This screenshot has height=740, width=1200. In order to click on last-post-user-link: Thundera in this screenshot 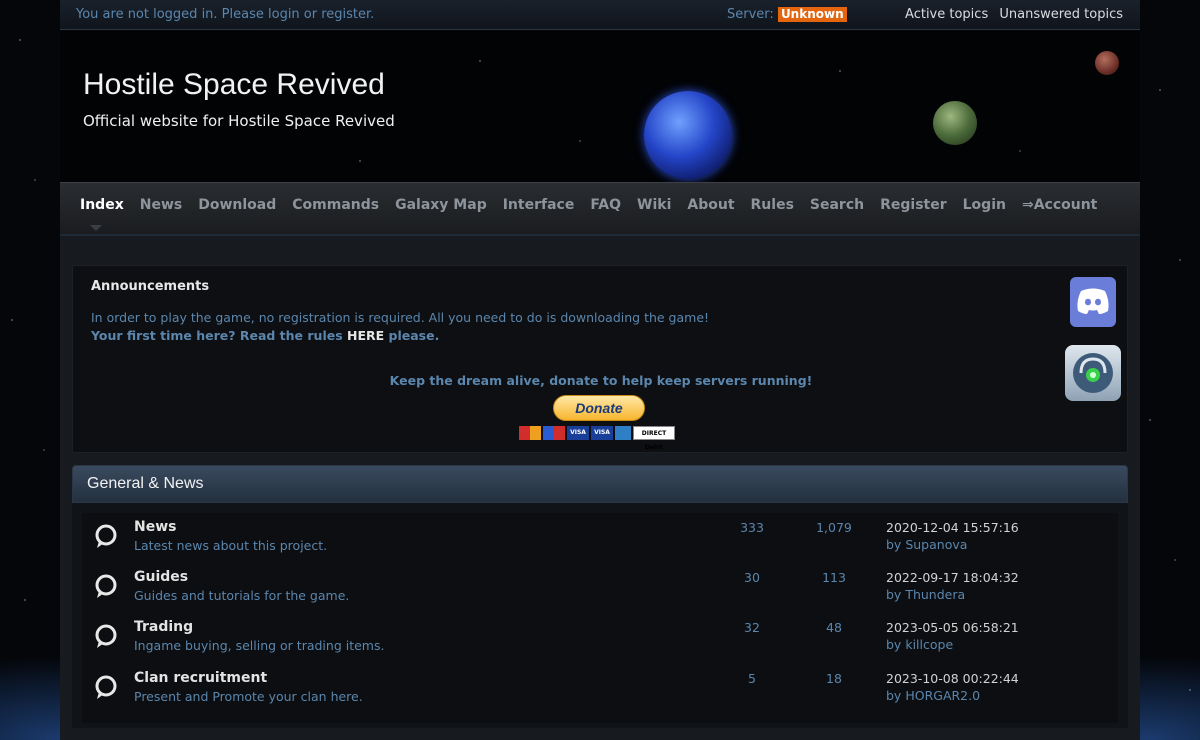, I will do `click(935, 594)`.